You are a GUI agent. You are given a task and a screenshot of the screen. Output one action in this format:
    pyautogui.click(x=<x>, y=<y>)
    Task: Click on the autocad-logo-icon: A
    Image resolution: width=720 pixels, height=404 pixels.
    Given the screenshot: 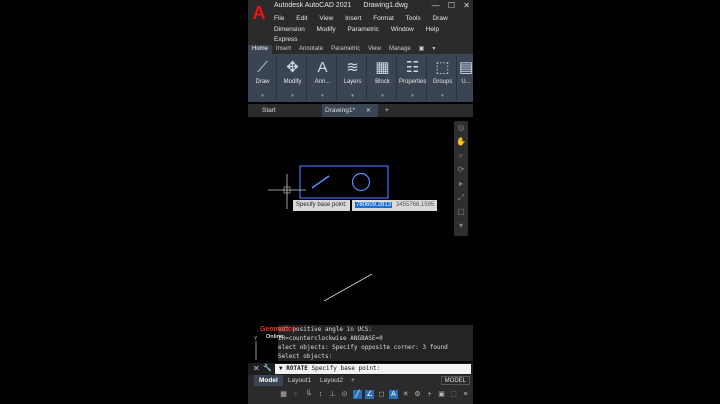 What is the action you would take?
    pyautogui.click(x=259, y=13)
    